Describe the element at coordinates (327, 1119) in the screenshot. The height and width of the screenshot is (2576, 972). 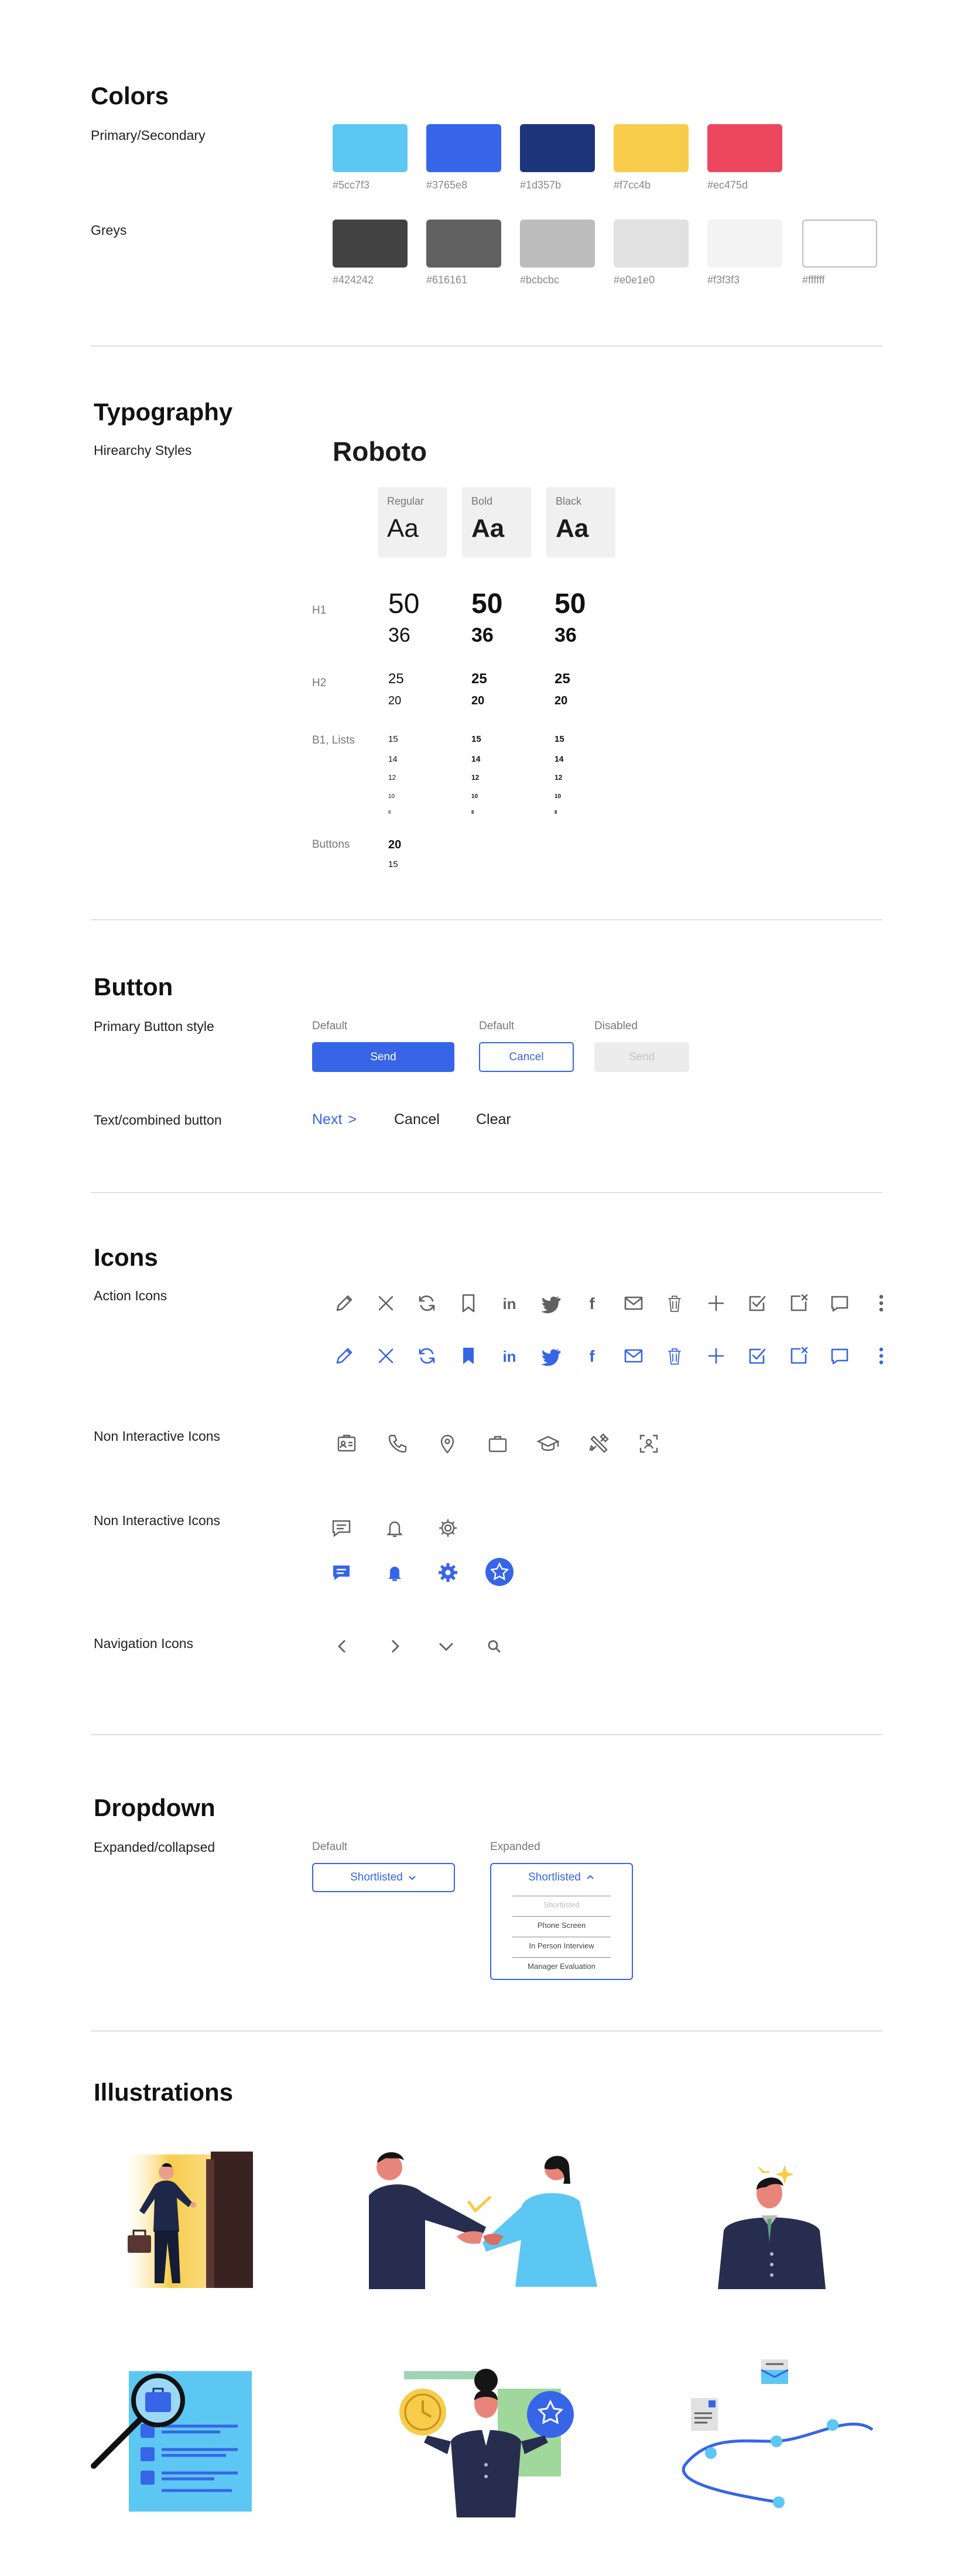
I see `next-label: Next` at that location.